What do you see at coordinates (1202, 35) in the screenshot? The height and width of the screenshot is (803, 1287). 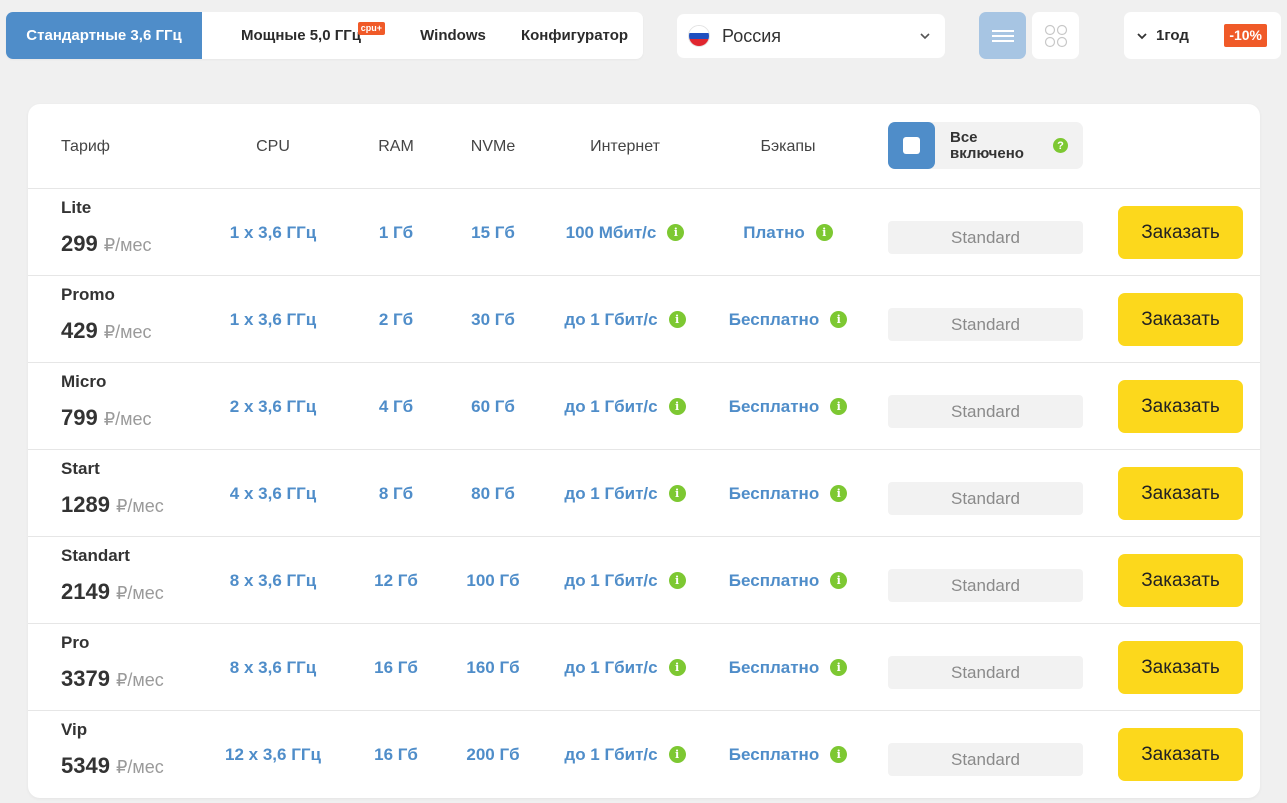 I see `period-select: 1год -10%` at bounding box center [1202, 35].